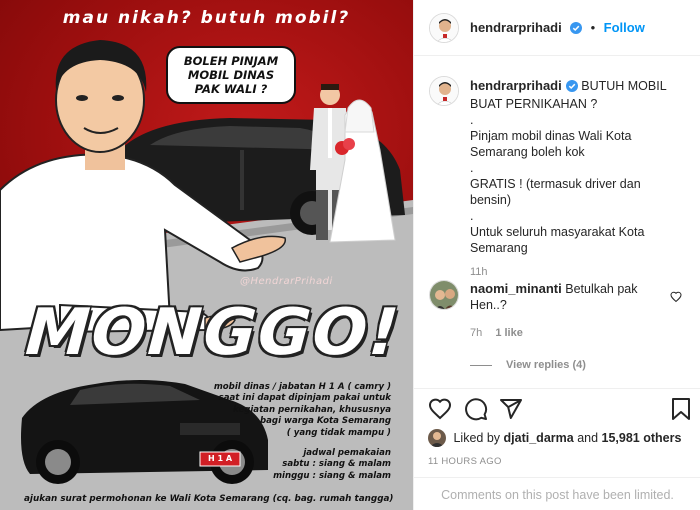  Describe the element at coordinates (304, 398) in the screenshot. I see `info-line: saat ini dapat dipinjam pakai untuk` at that location.